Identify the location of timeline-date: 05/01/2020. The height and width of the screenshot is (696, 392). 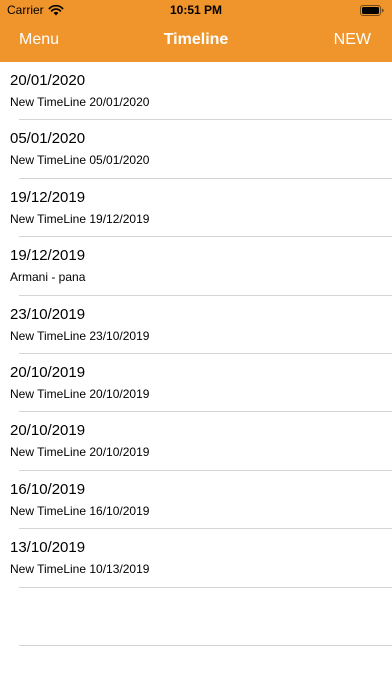
(48, 139).